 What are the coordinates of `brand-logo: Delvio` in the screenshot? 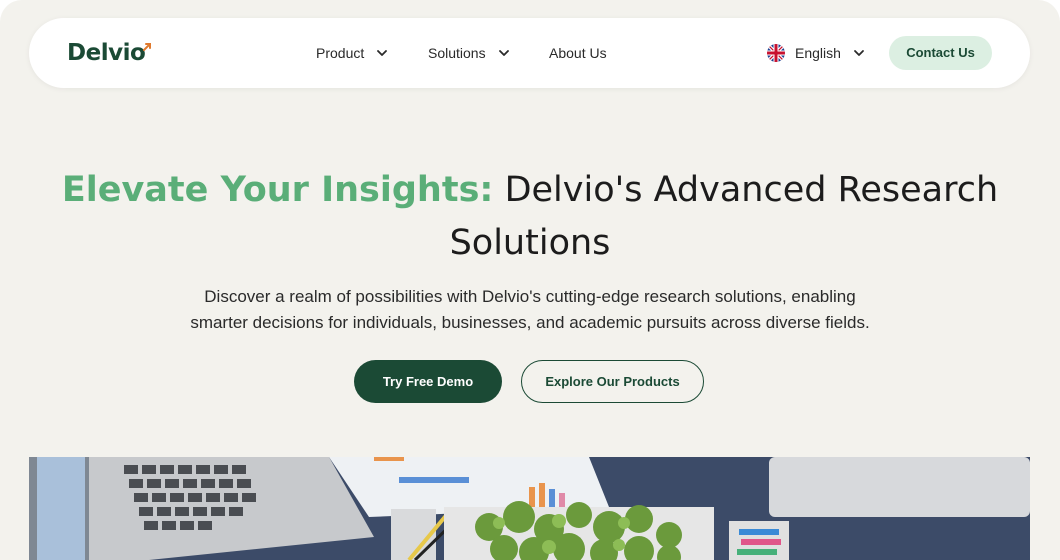 It's located at (106, 53).